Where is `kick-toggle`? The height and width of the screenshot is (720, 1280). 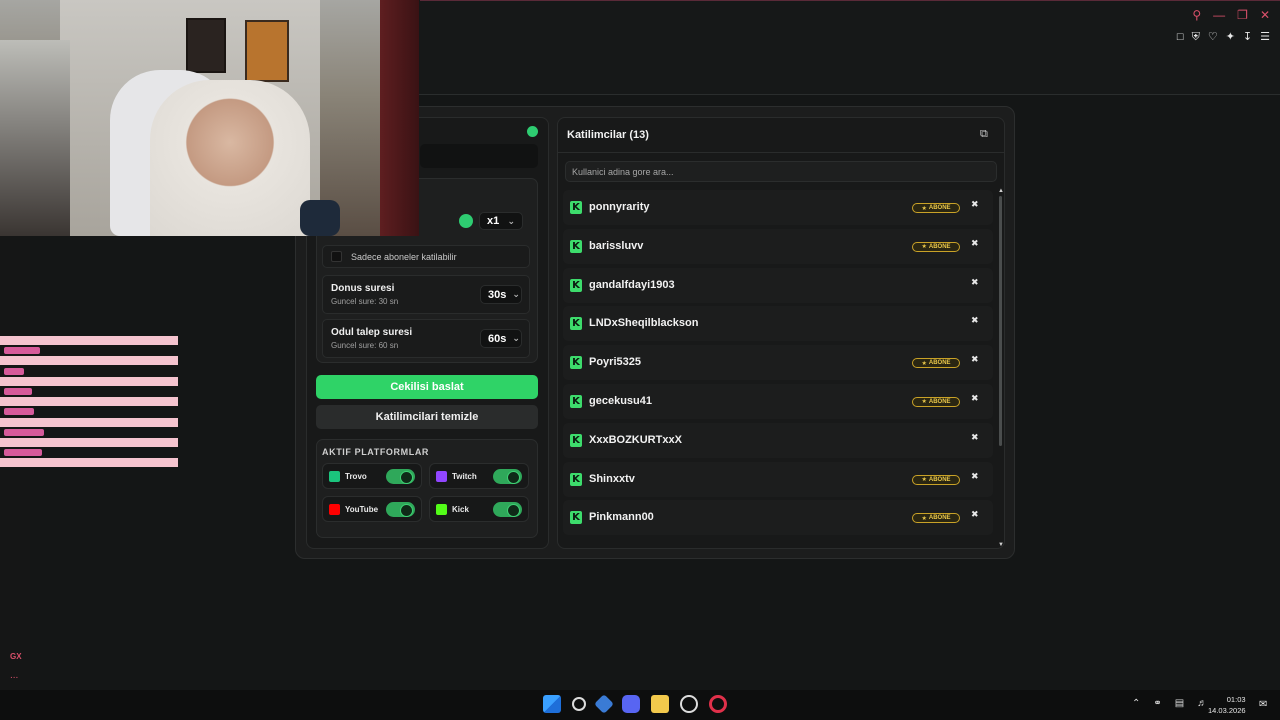
kick-toggle is located at coordinates (507, 509).